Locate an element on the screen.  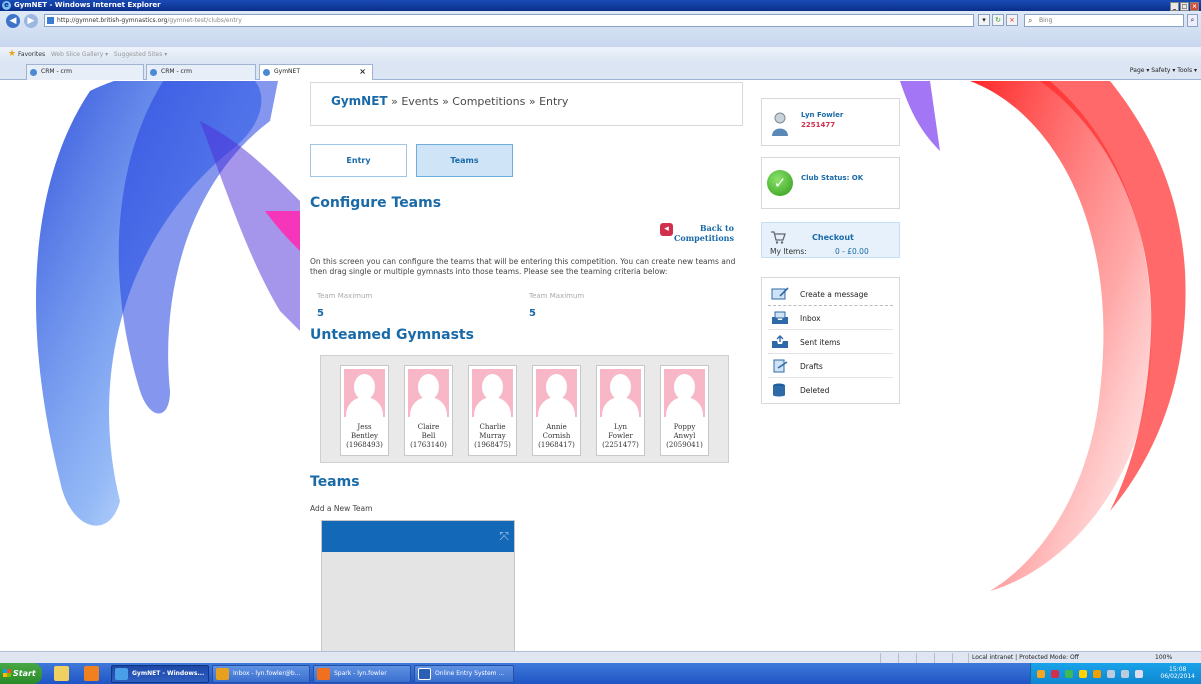
browser-tab-crm-2: CRM - crm is located at coordinates (201, 72).